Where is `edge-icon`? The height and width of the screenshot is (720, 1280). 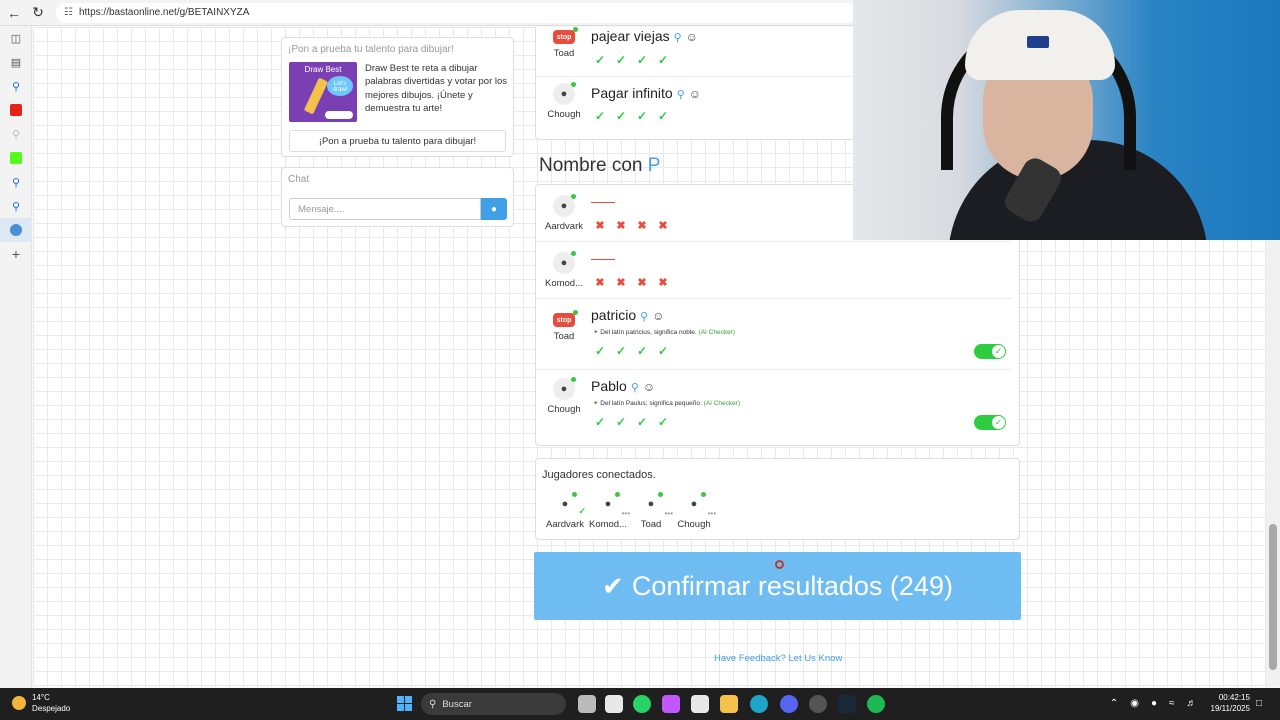
edge-icon is located at coordinates (759, 704).